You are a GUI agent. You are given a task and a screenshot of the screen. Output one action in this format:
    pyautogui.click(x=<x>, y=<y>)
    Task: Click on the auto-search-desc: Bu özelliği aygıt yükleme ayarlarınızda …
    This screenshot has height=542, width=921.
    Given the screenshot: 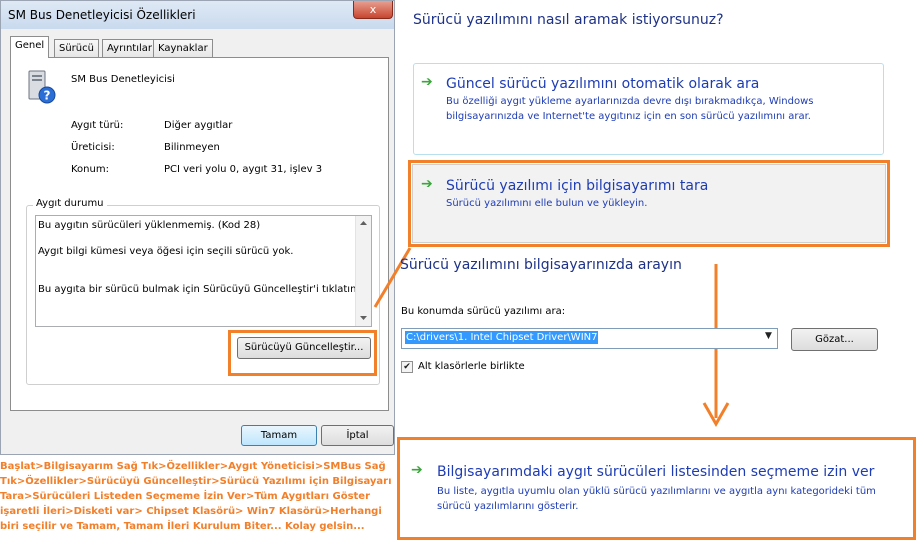 What is the action you would take?
    pyautogui.click(x=630, y=101)
    